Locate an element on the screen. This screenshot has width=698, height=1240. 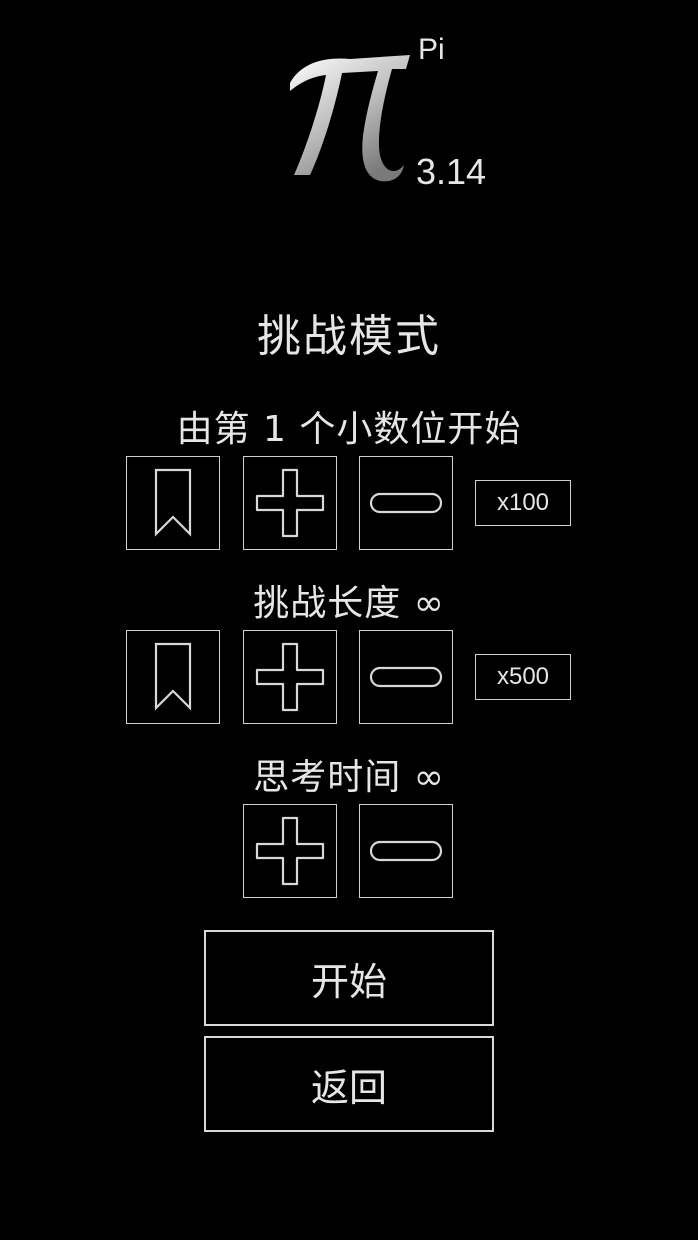
challenge-length-multiplier-button: x500 is located at coordinates (523, 677).